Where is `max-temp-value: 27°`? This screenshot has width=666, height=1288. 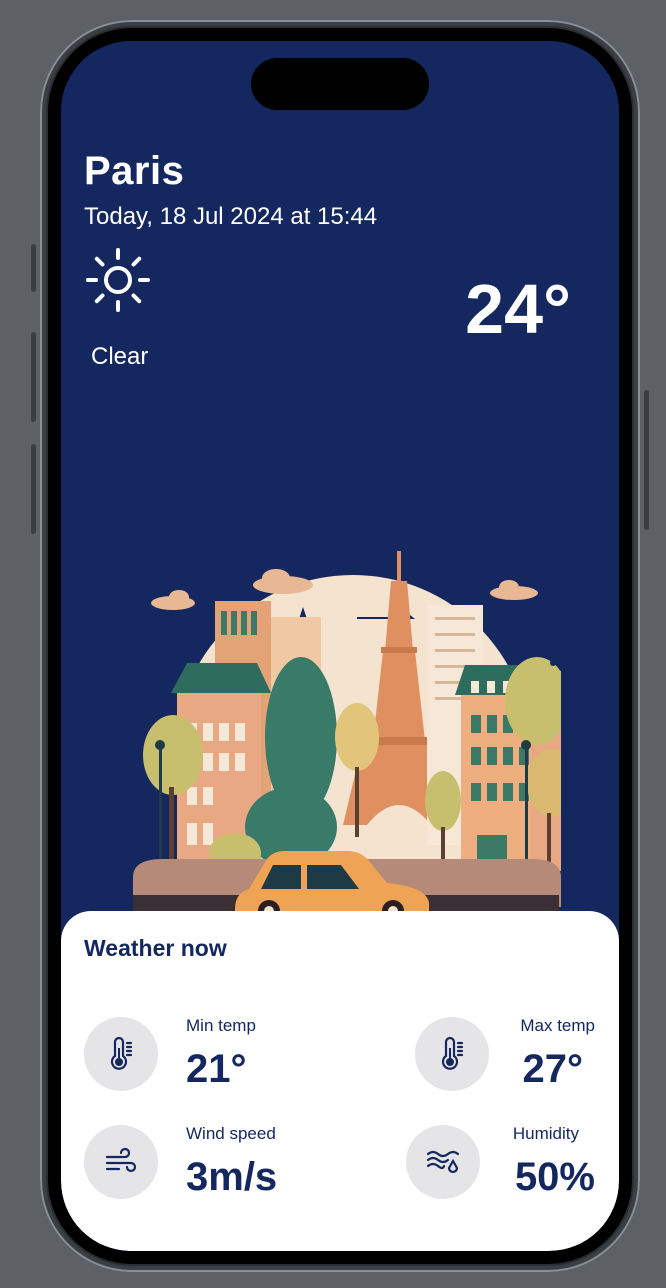
max-temp-value: 27° is located at coordinates (553, 1069).